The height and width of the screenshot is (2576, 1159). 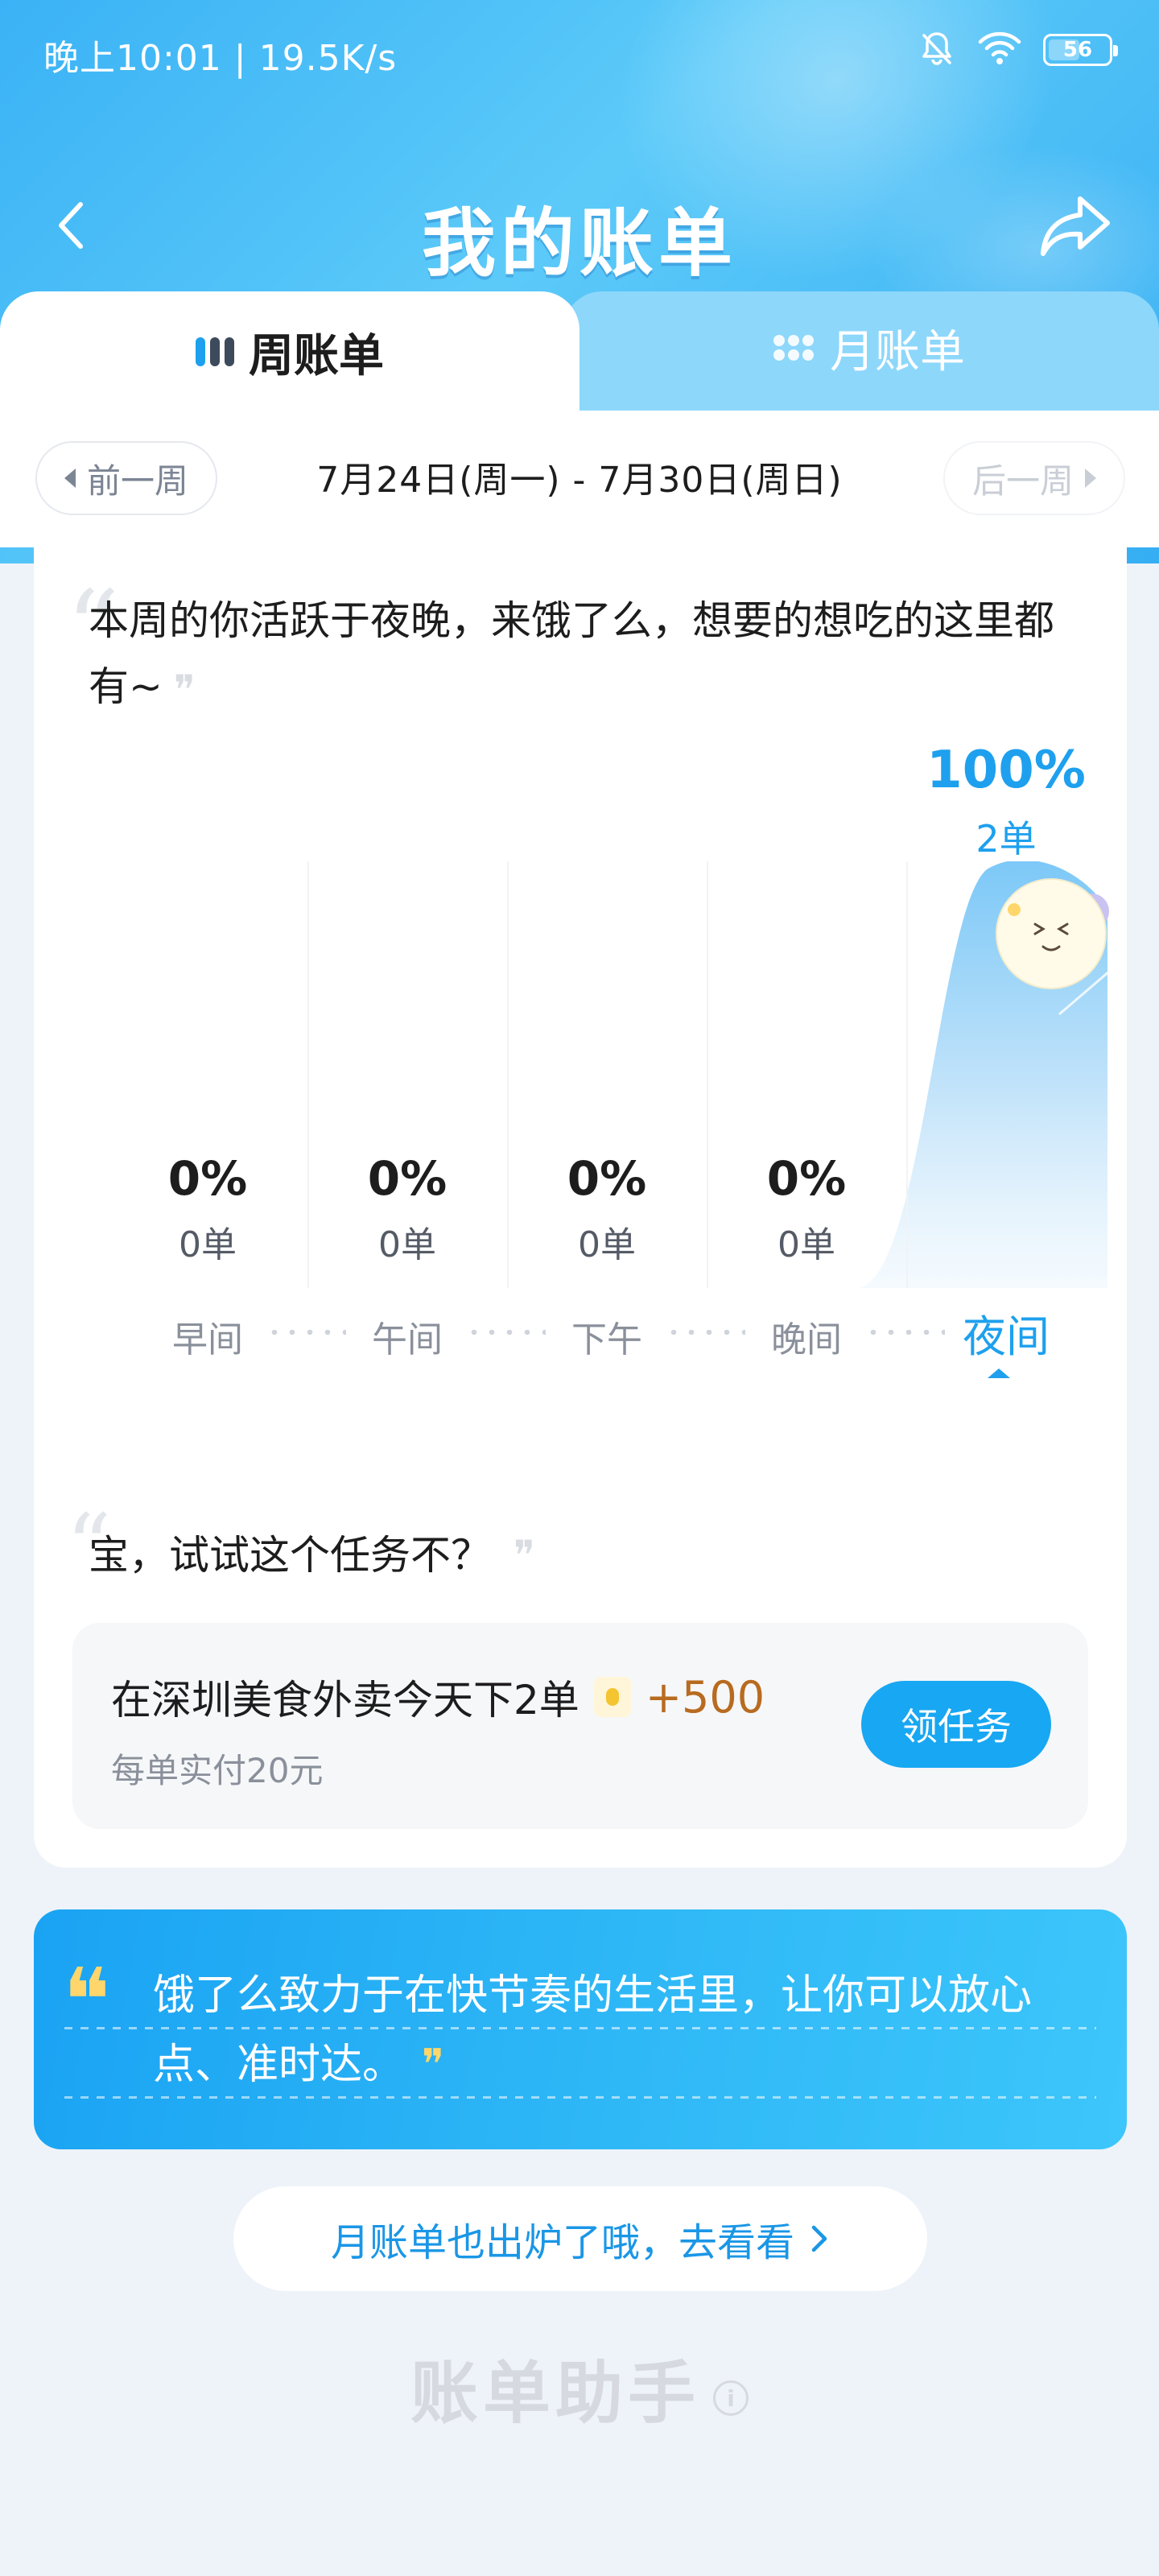 I want to click on slogan-banner: ❝ 饿了么致力于在快节奏的生活里，让你可以放心 点、准时达。 ❞, so click(x=580, y=2029).